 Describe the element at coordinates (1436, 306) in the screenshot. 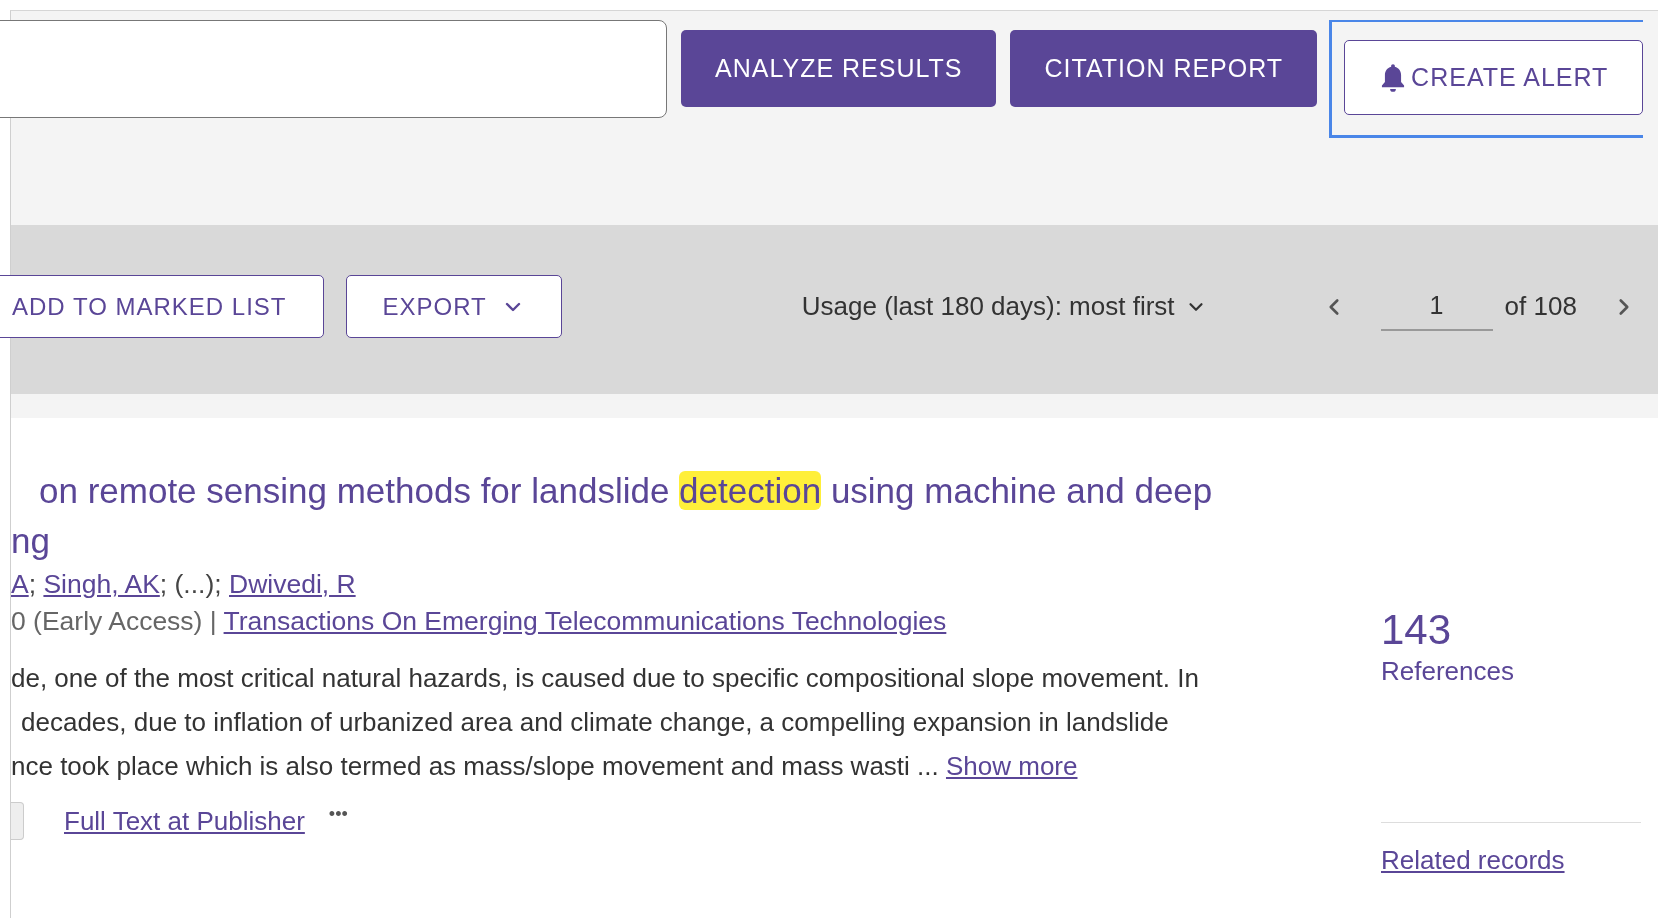

I see `page-number-field: 1` at that location.